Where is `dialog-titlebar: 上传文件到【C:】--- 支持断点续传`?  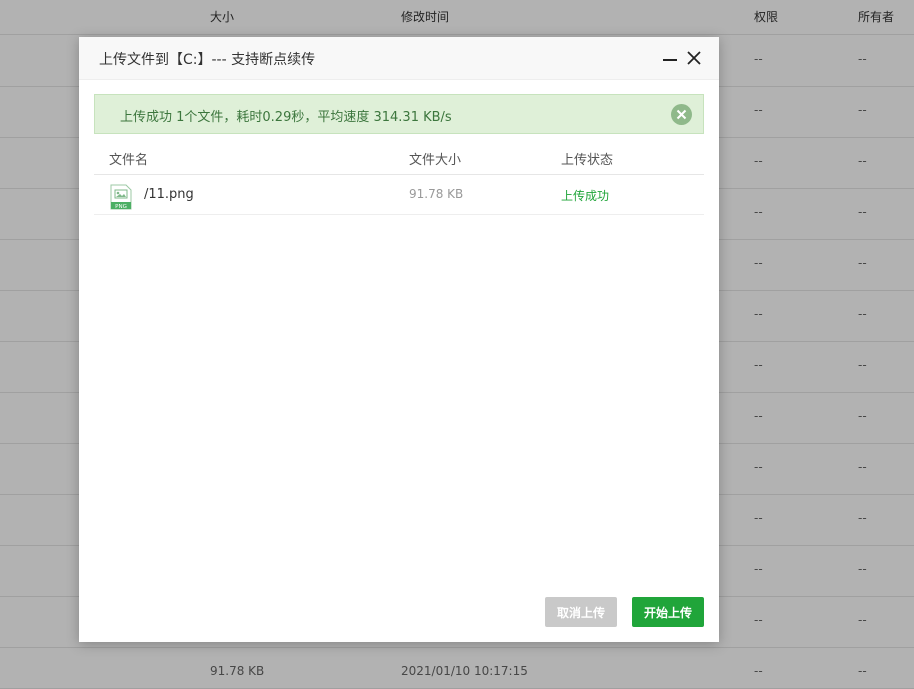 dialog-titlebar: 上传文件到【C:】--- 支持断点续传 is located at coordinates (399, 58).